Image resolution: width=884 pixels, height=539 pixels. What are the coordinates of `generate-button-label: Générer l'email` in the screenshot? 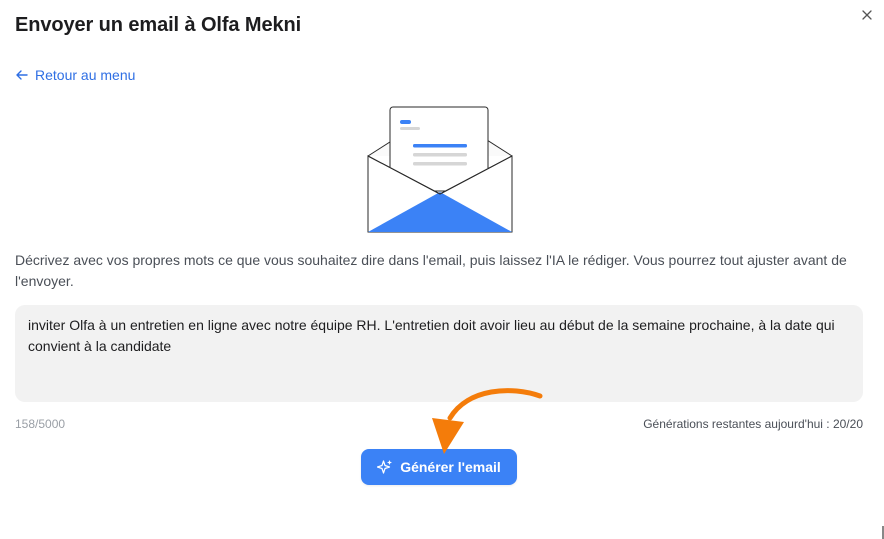 It's located at (450, 467).